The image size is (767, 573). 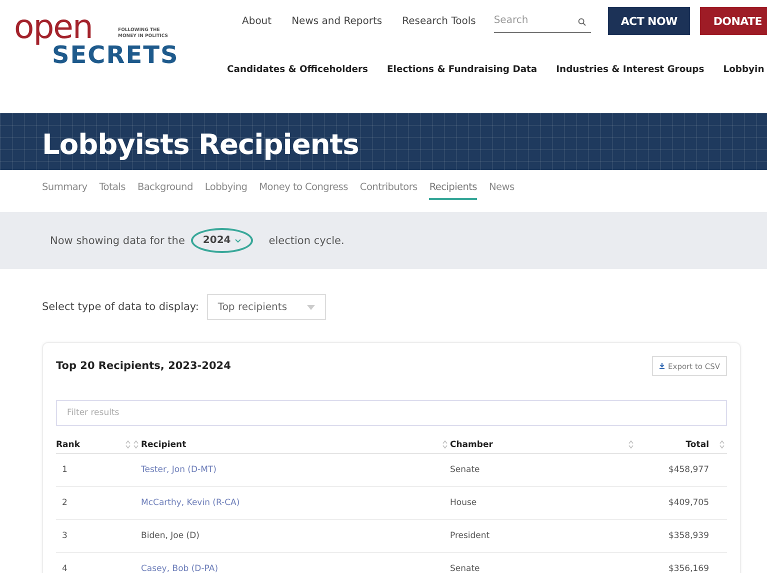 What do you see at coordinates (688, 536) in the screenshot?
I see `total-cell: $358,939` at bounding box center [688, 536].